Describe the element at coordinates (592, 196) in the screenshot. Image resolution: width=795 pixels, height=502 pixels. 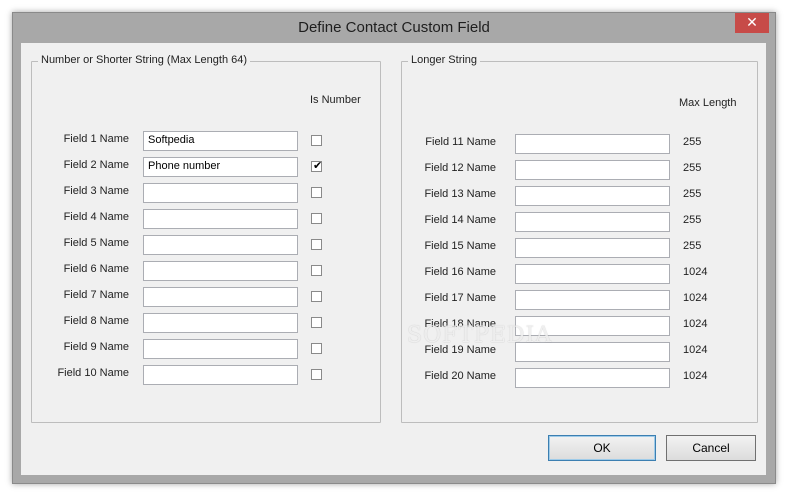
I see `field-13-name-input` at that location.